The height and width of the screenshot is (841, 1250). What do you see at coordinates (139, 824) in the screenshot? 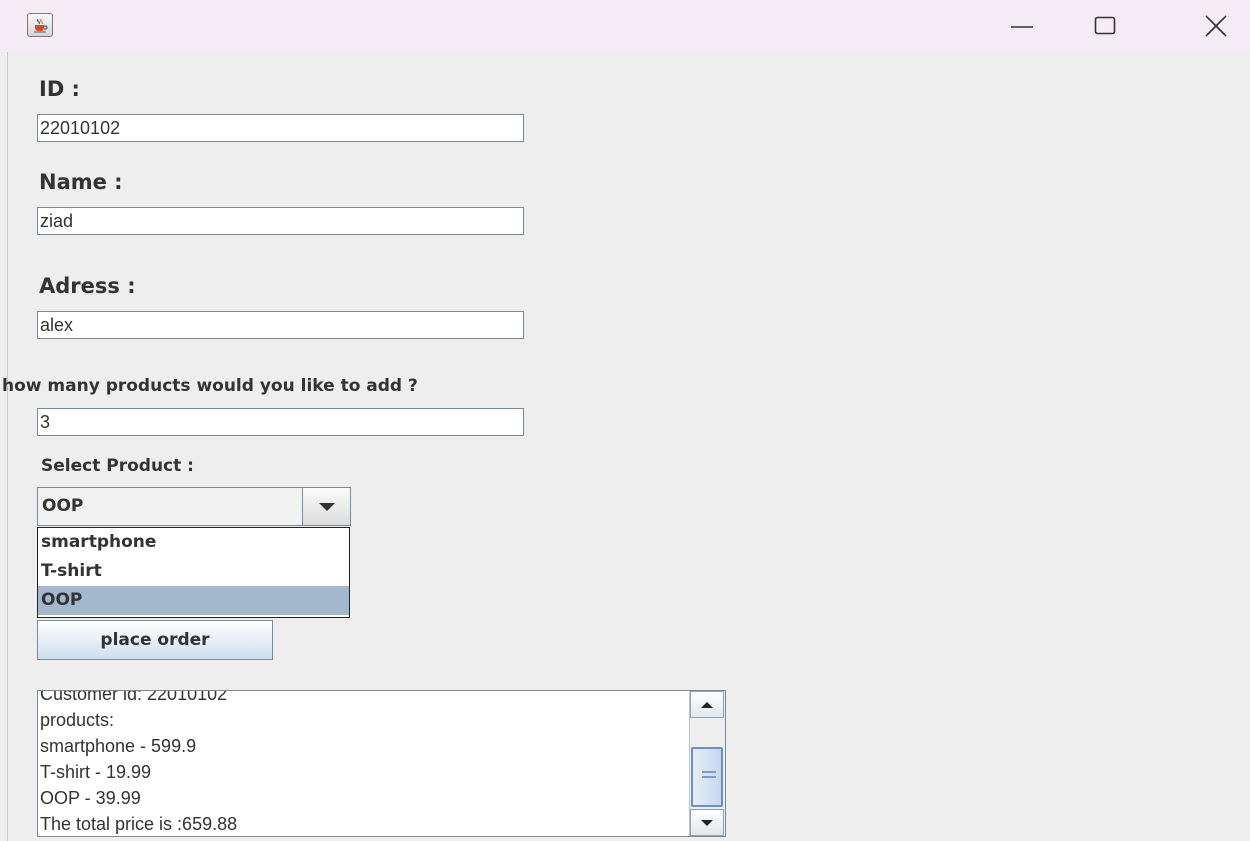
I see `summary-line: The total price is :659.88` at bounding box center [139, 824].